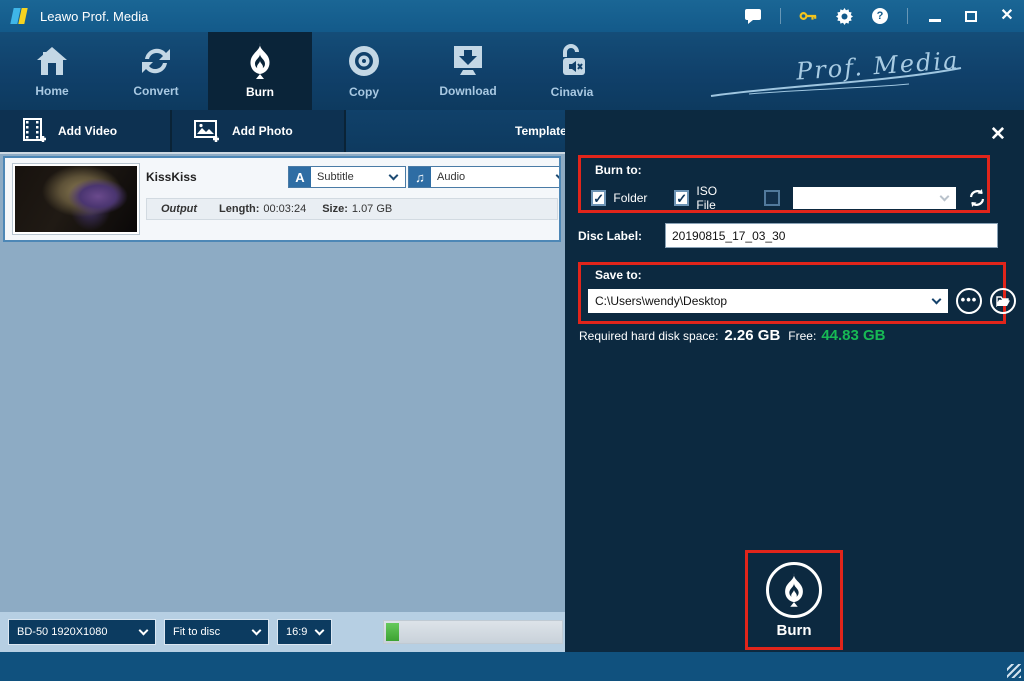 This screenshot has width=1024, height=681. What do you see at coordinates (468, 60) in the screenshot?
I see `download-icon` at bounding box center [468, 60].